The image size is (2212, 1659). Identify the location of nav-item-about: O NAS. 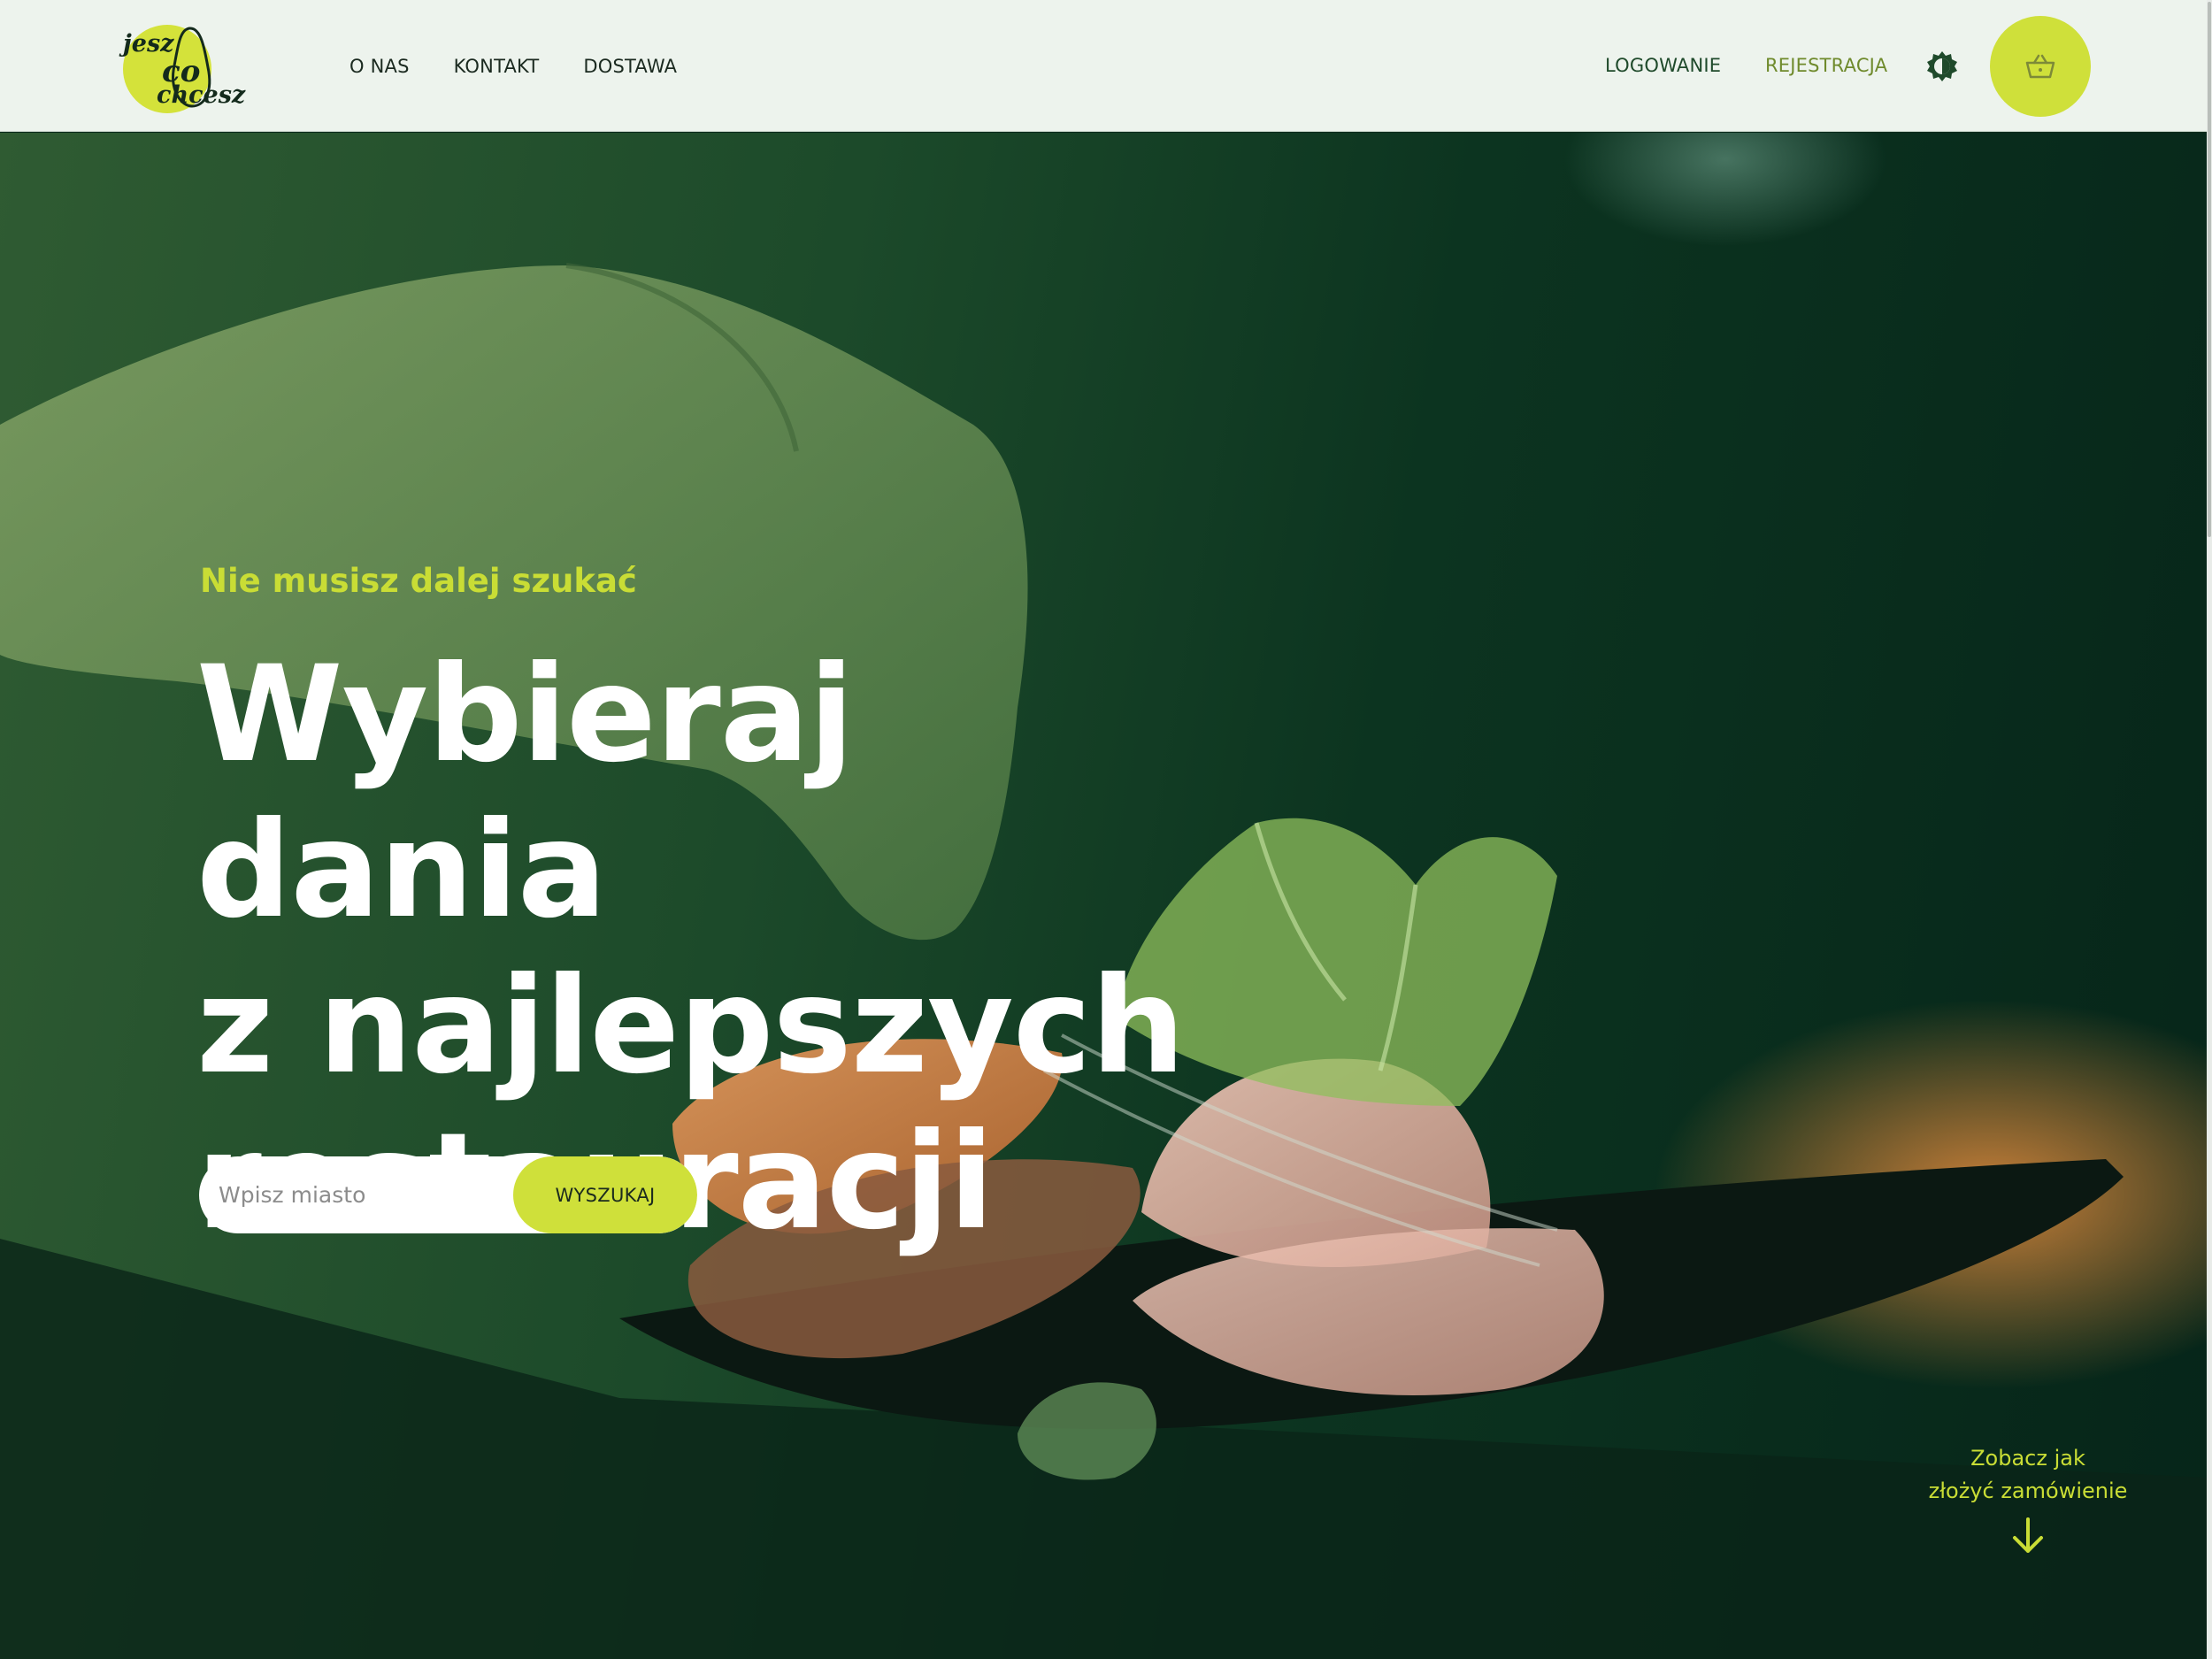
(380, 67).